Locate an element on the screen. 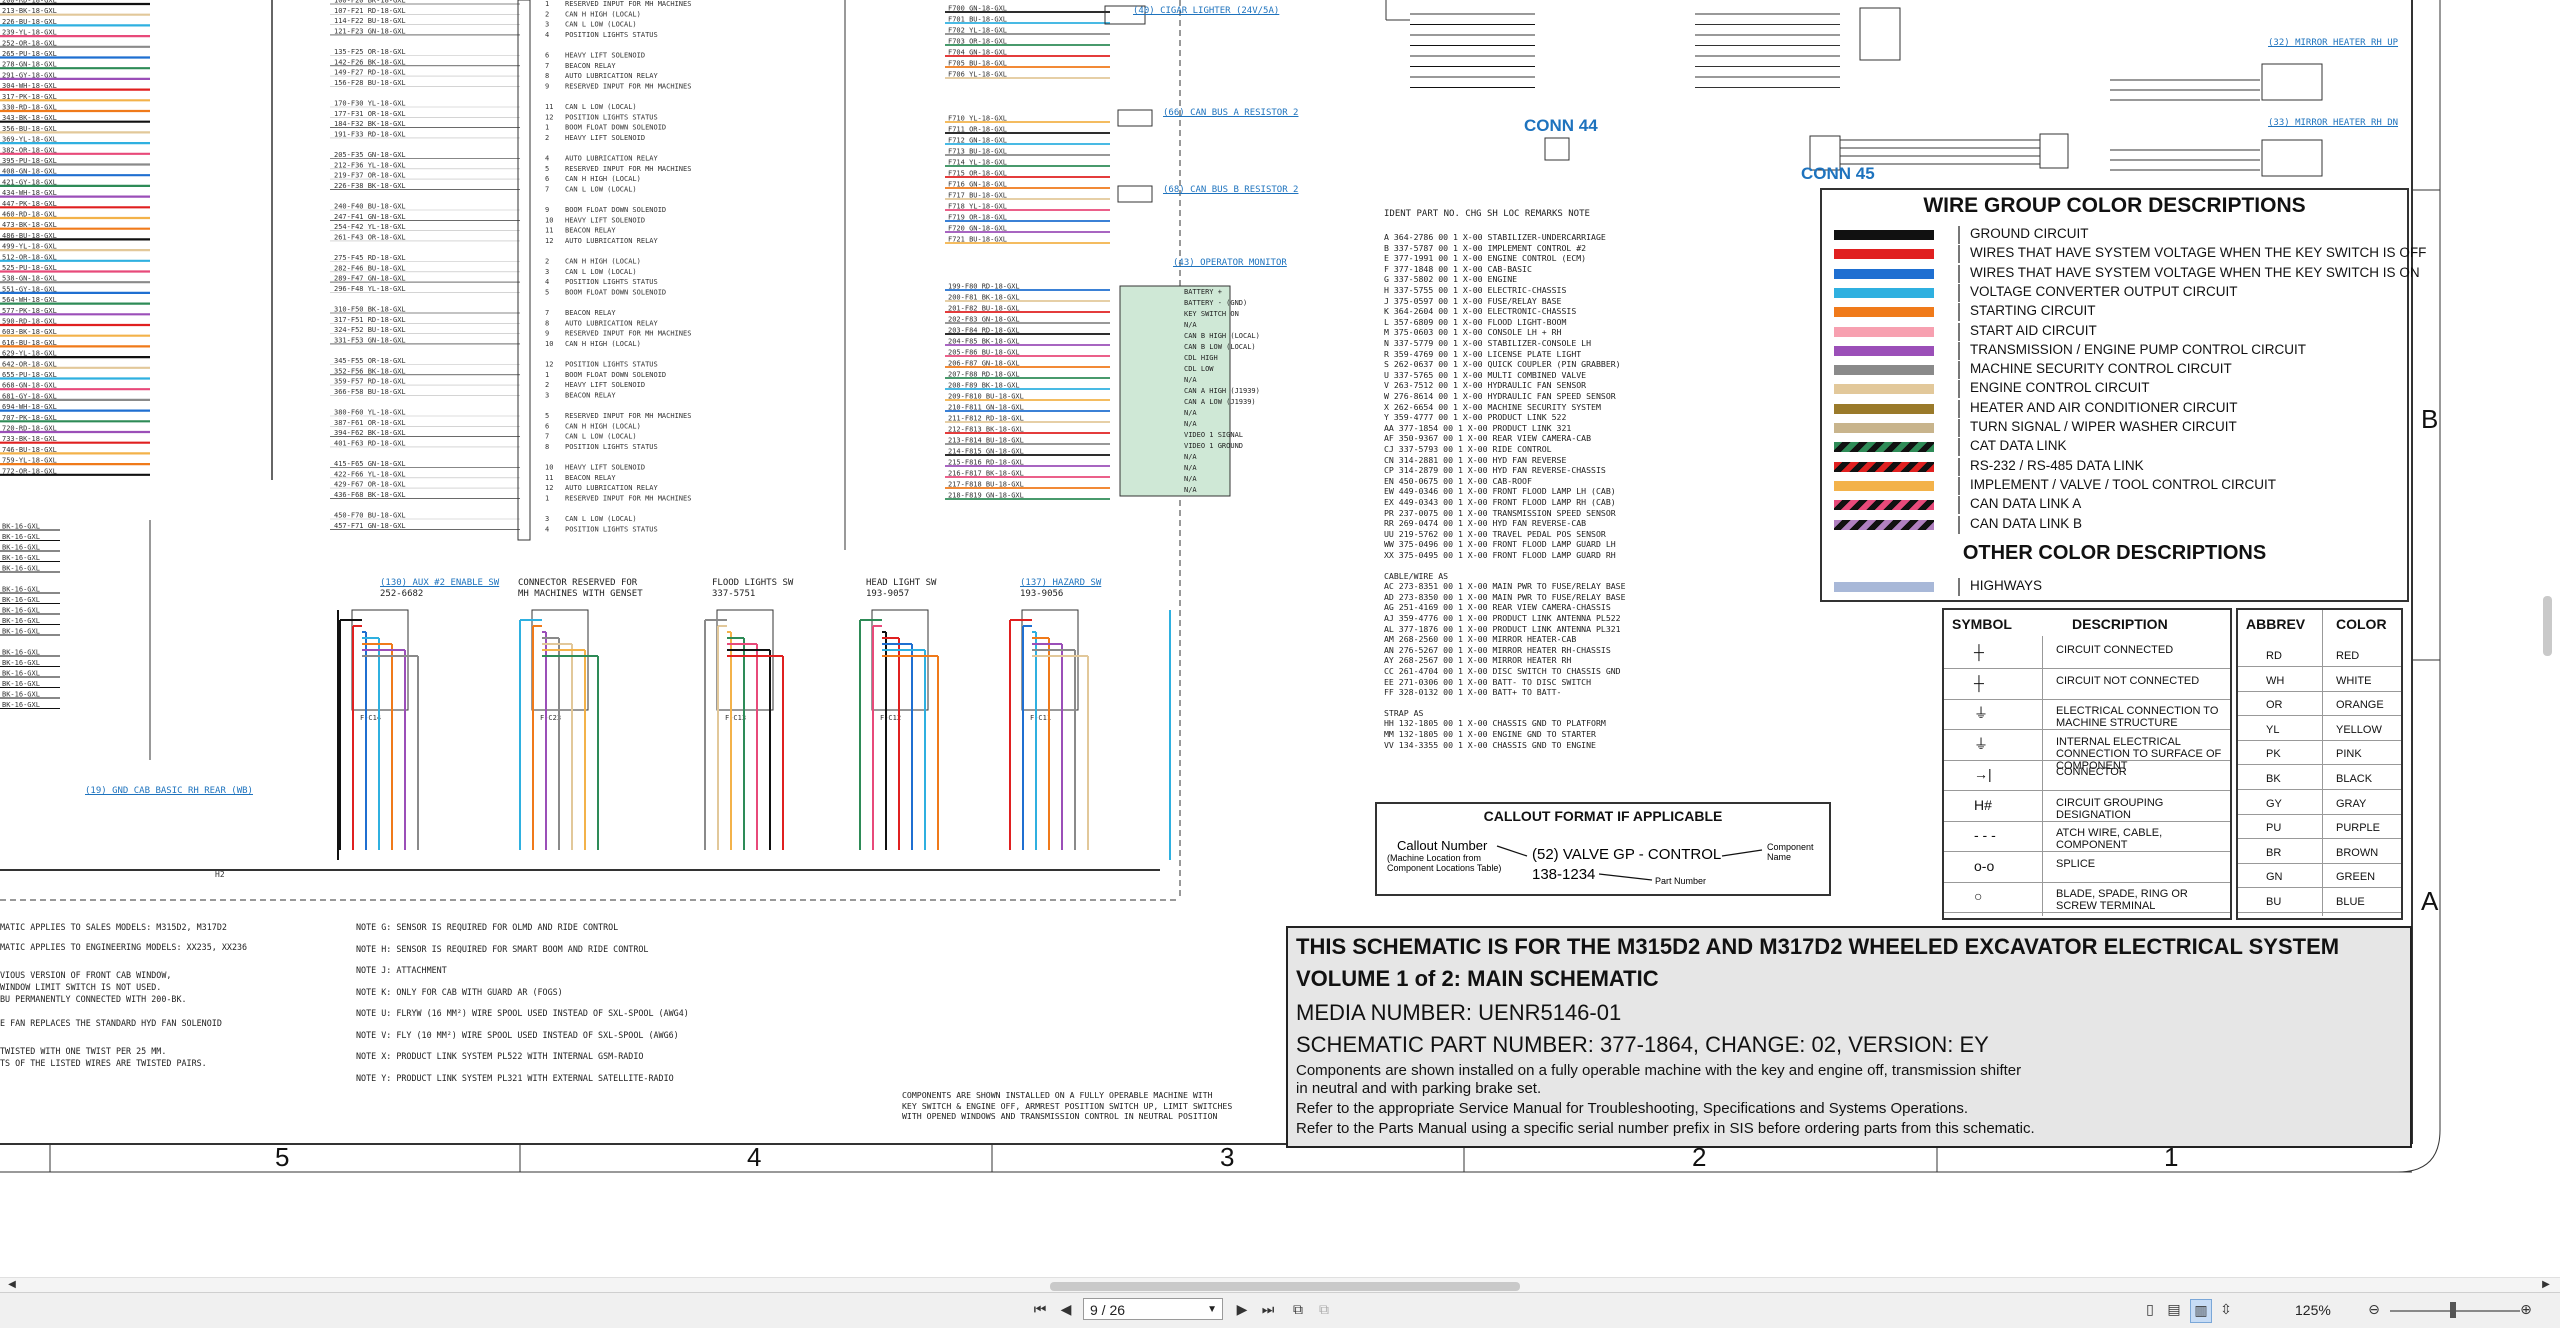 The height and width of the screenshot is (1328, 2560). mirror-heater-dn-link: (33) MIRROR HEATER RH DN is located at coordinates (2333, 123).